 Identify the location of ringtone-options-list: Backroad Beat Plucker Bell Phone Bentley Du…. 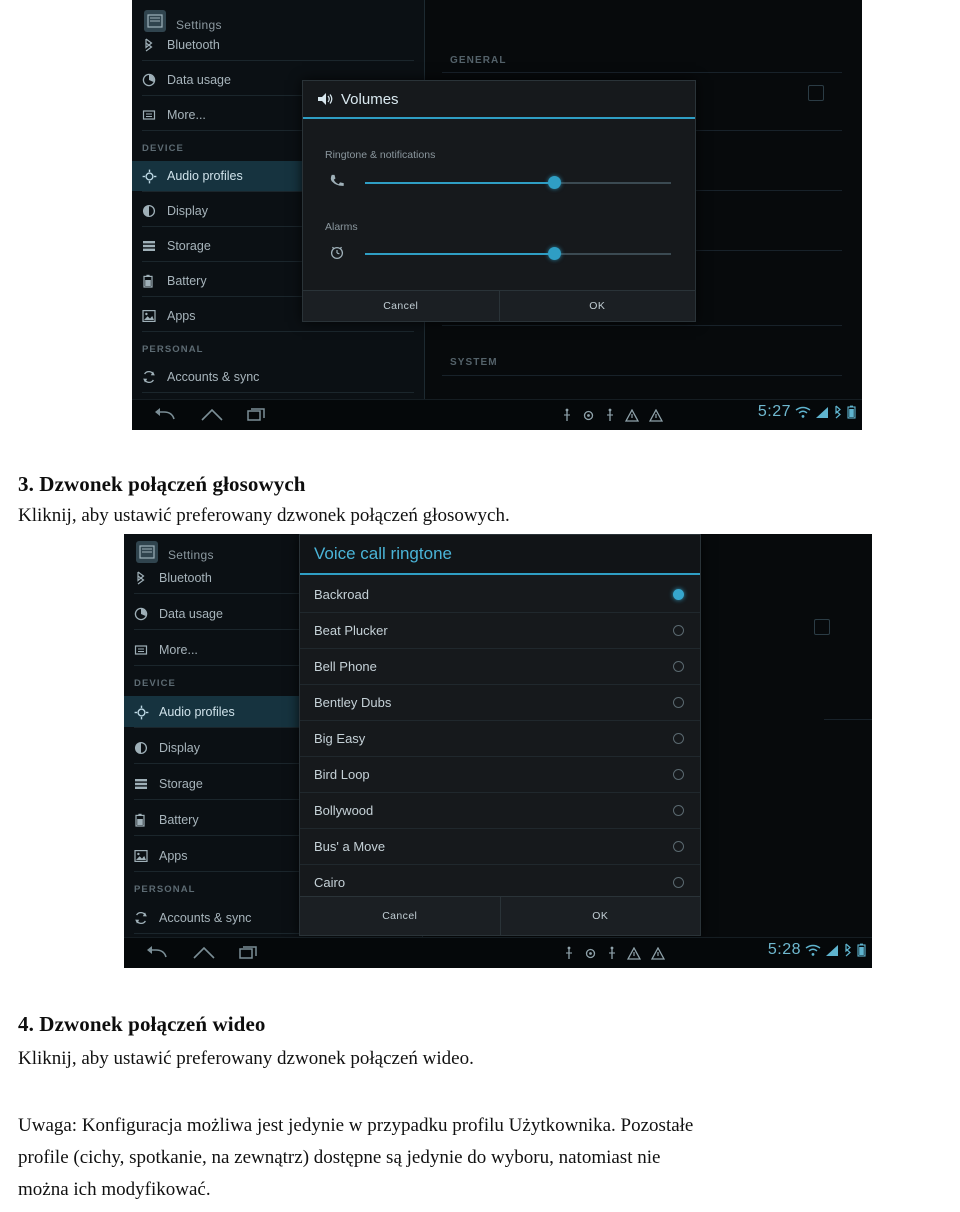
(500, 737).